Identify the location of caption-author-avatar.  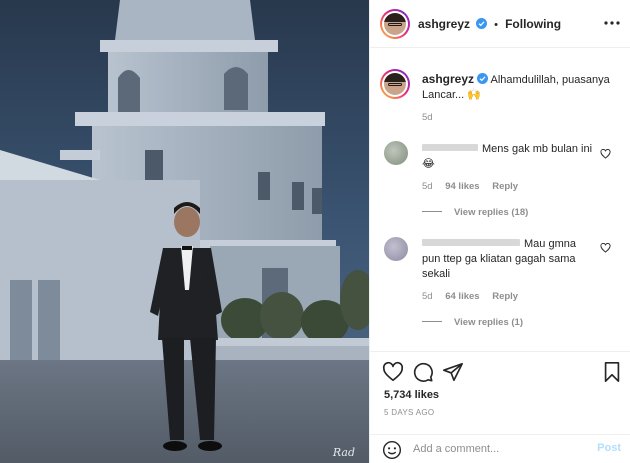
(395, 84).